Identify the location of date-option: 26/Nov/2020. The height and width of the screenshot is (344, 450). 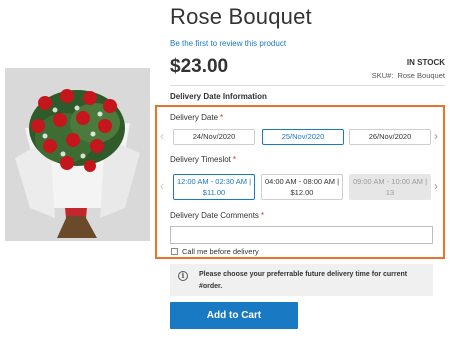
(390, 137).